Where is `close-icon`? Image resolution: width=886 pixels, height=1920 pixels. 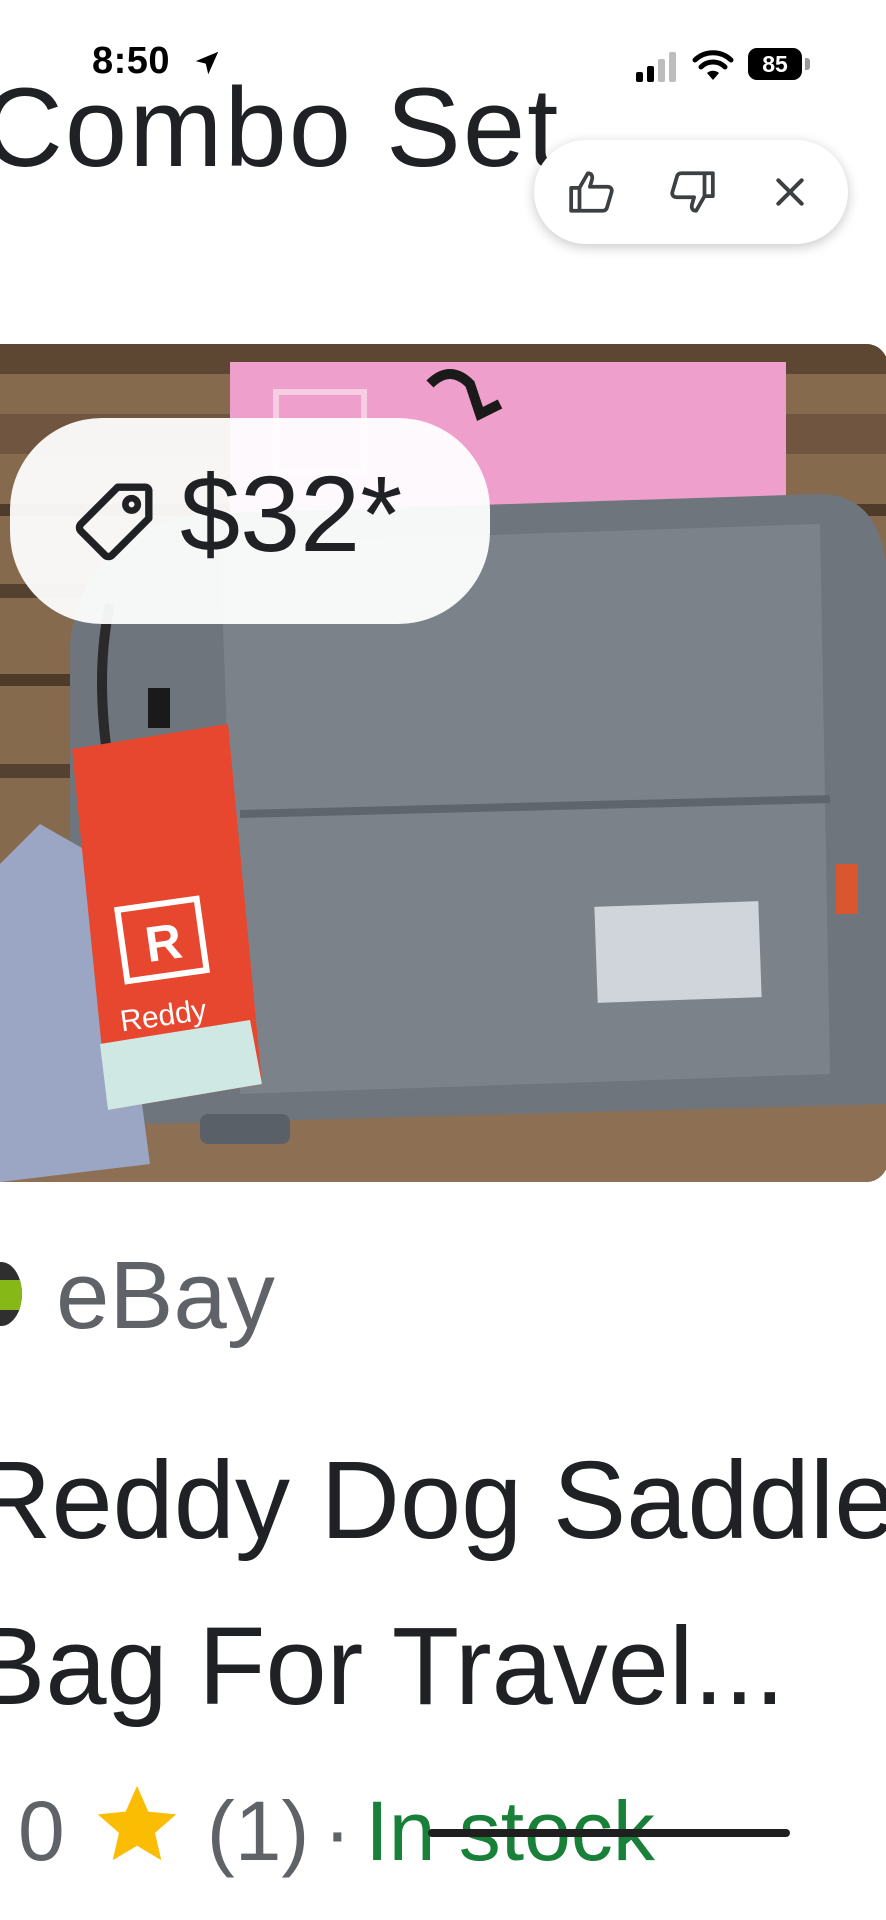 close-icon is located at coordinates (790, 192).